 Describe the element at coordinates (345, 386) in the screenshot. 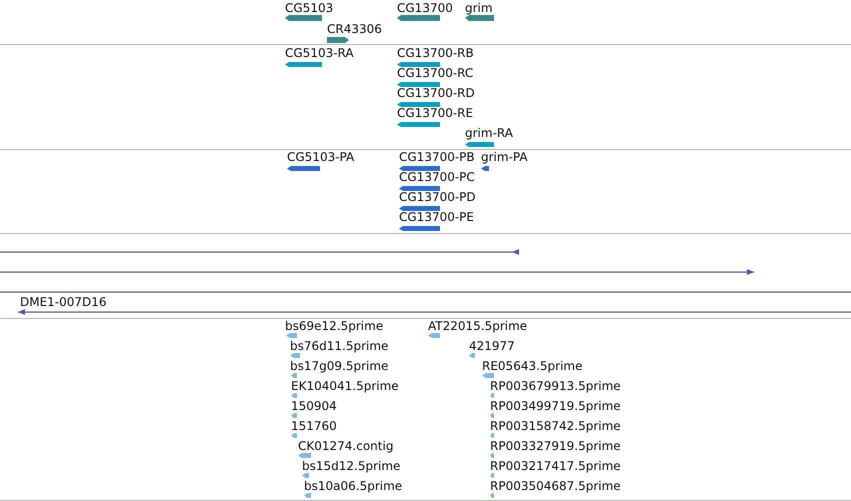

I see `feature-label: EK104041.5prime` at that location.